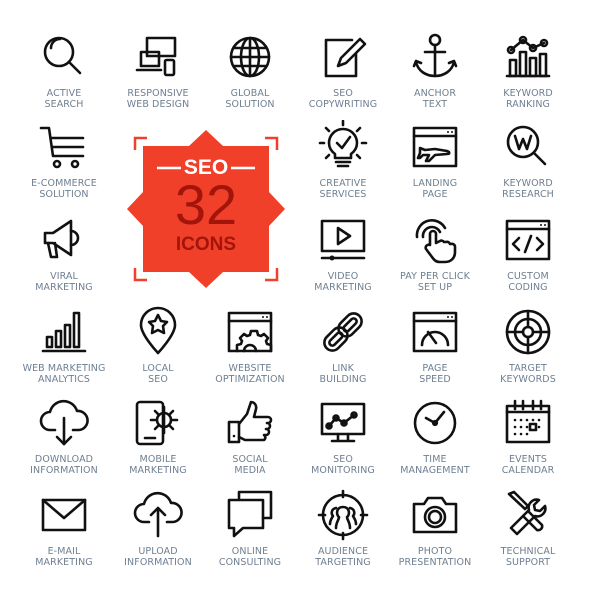  I want to click on icon-label: GLOBAL SOLUTION, so click(250, 99).